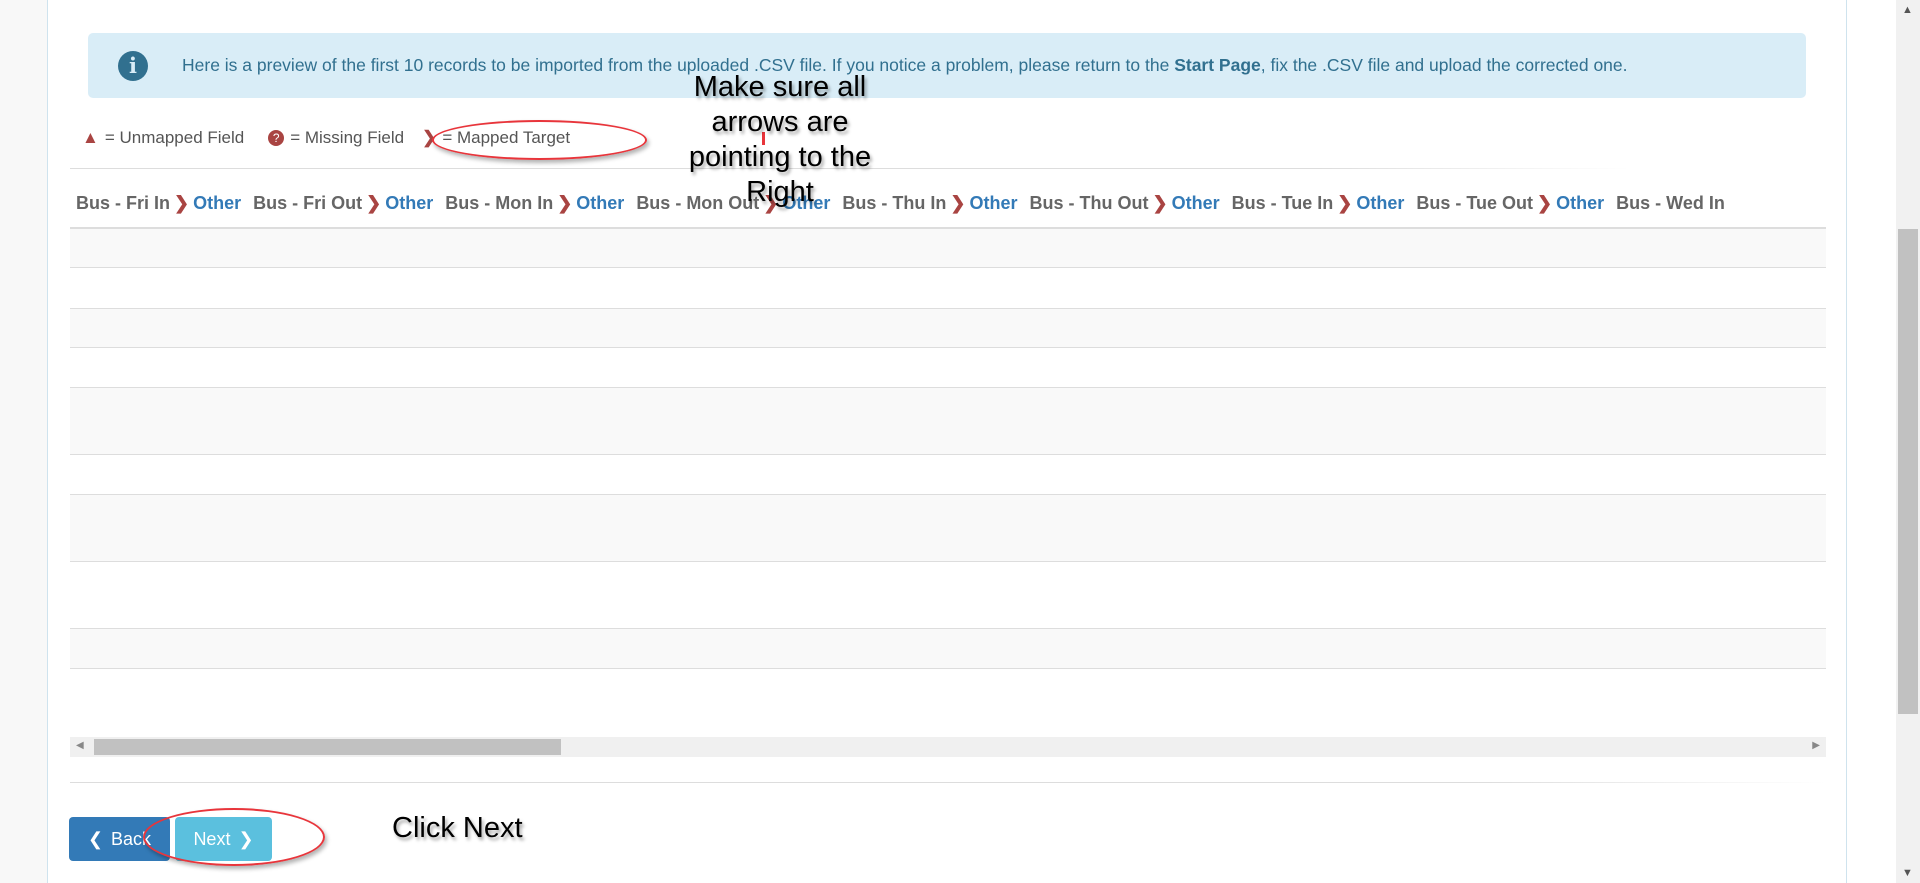  Describe the element at coordinates (123, 203) in the screenshot. I see `source-field: Bus - Fri In` at that location.